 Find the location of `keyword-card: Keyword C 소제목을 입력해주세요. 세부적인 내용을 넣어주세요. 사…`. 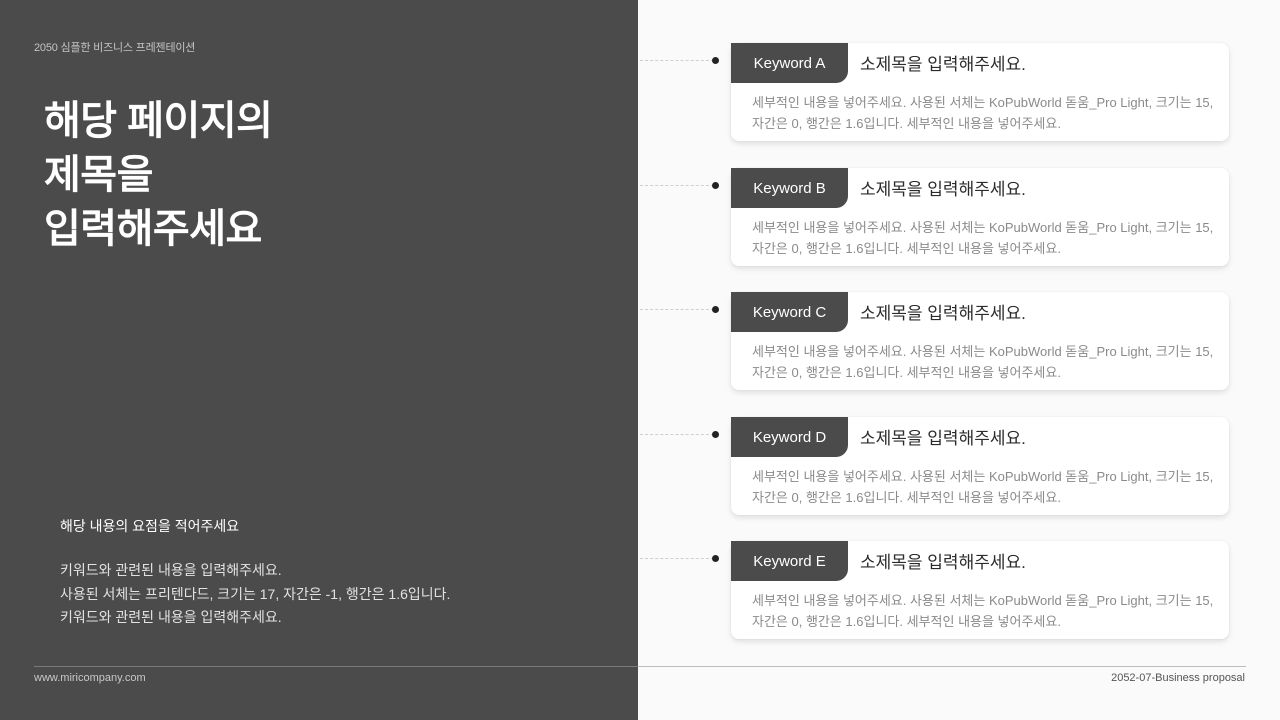

keyword-card: Keyword C 소제목을 입력해주세요. 세부적인 내용을 넣어주세요. 사… is located at coordinates (980, 341).